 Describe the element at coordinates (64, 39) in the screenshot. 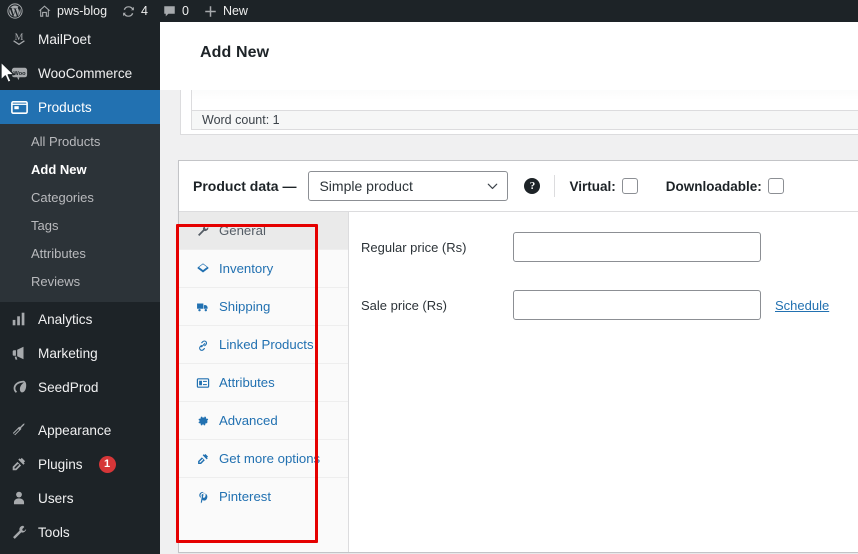

I see `sidebar-item-label: MailPoet` at that location.